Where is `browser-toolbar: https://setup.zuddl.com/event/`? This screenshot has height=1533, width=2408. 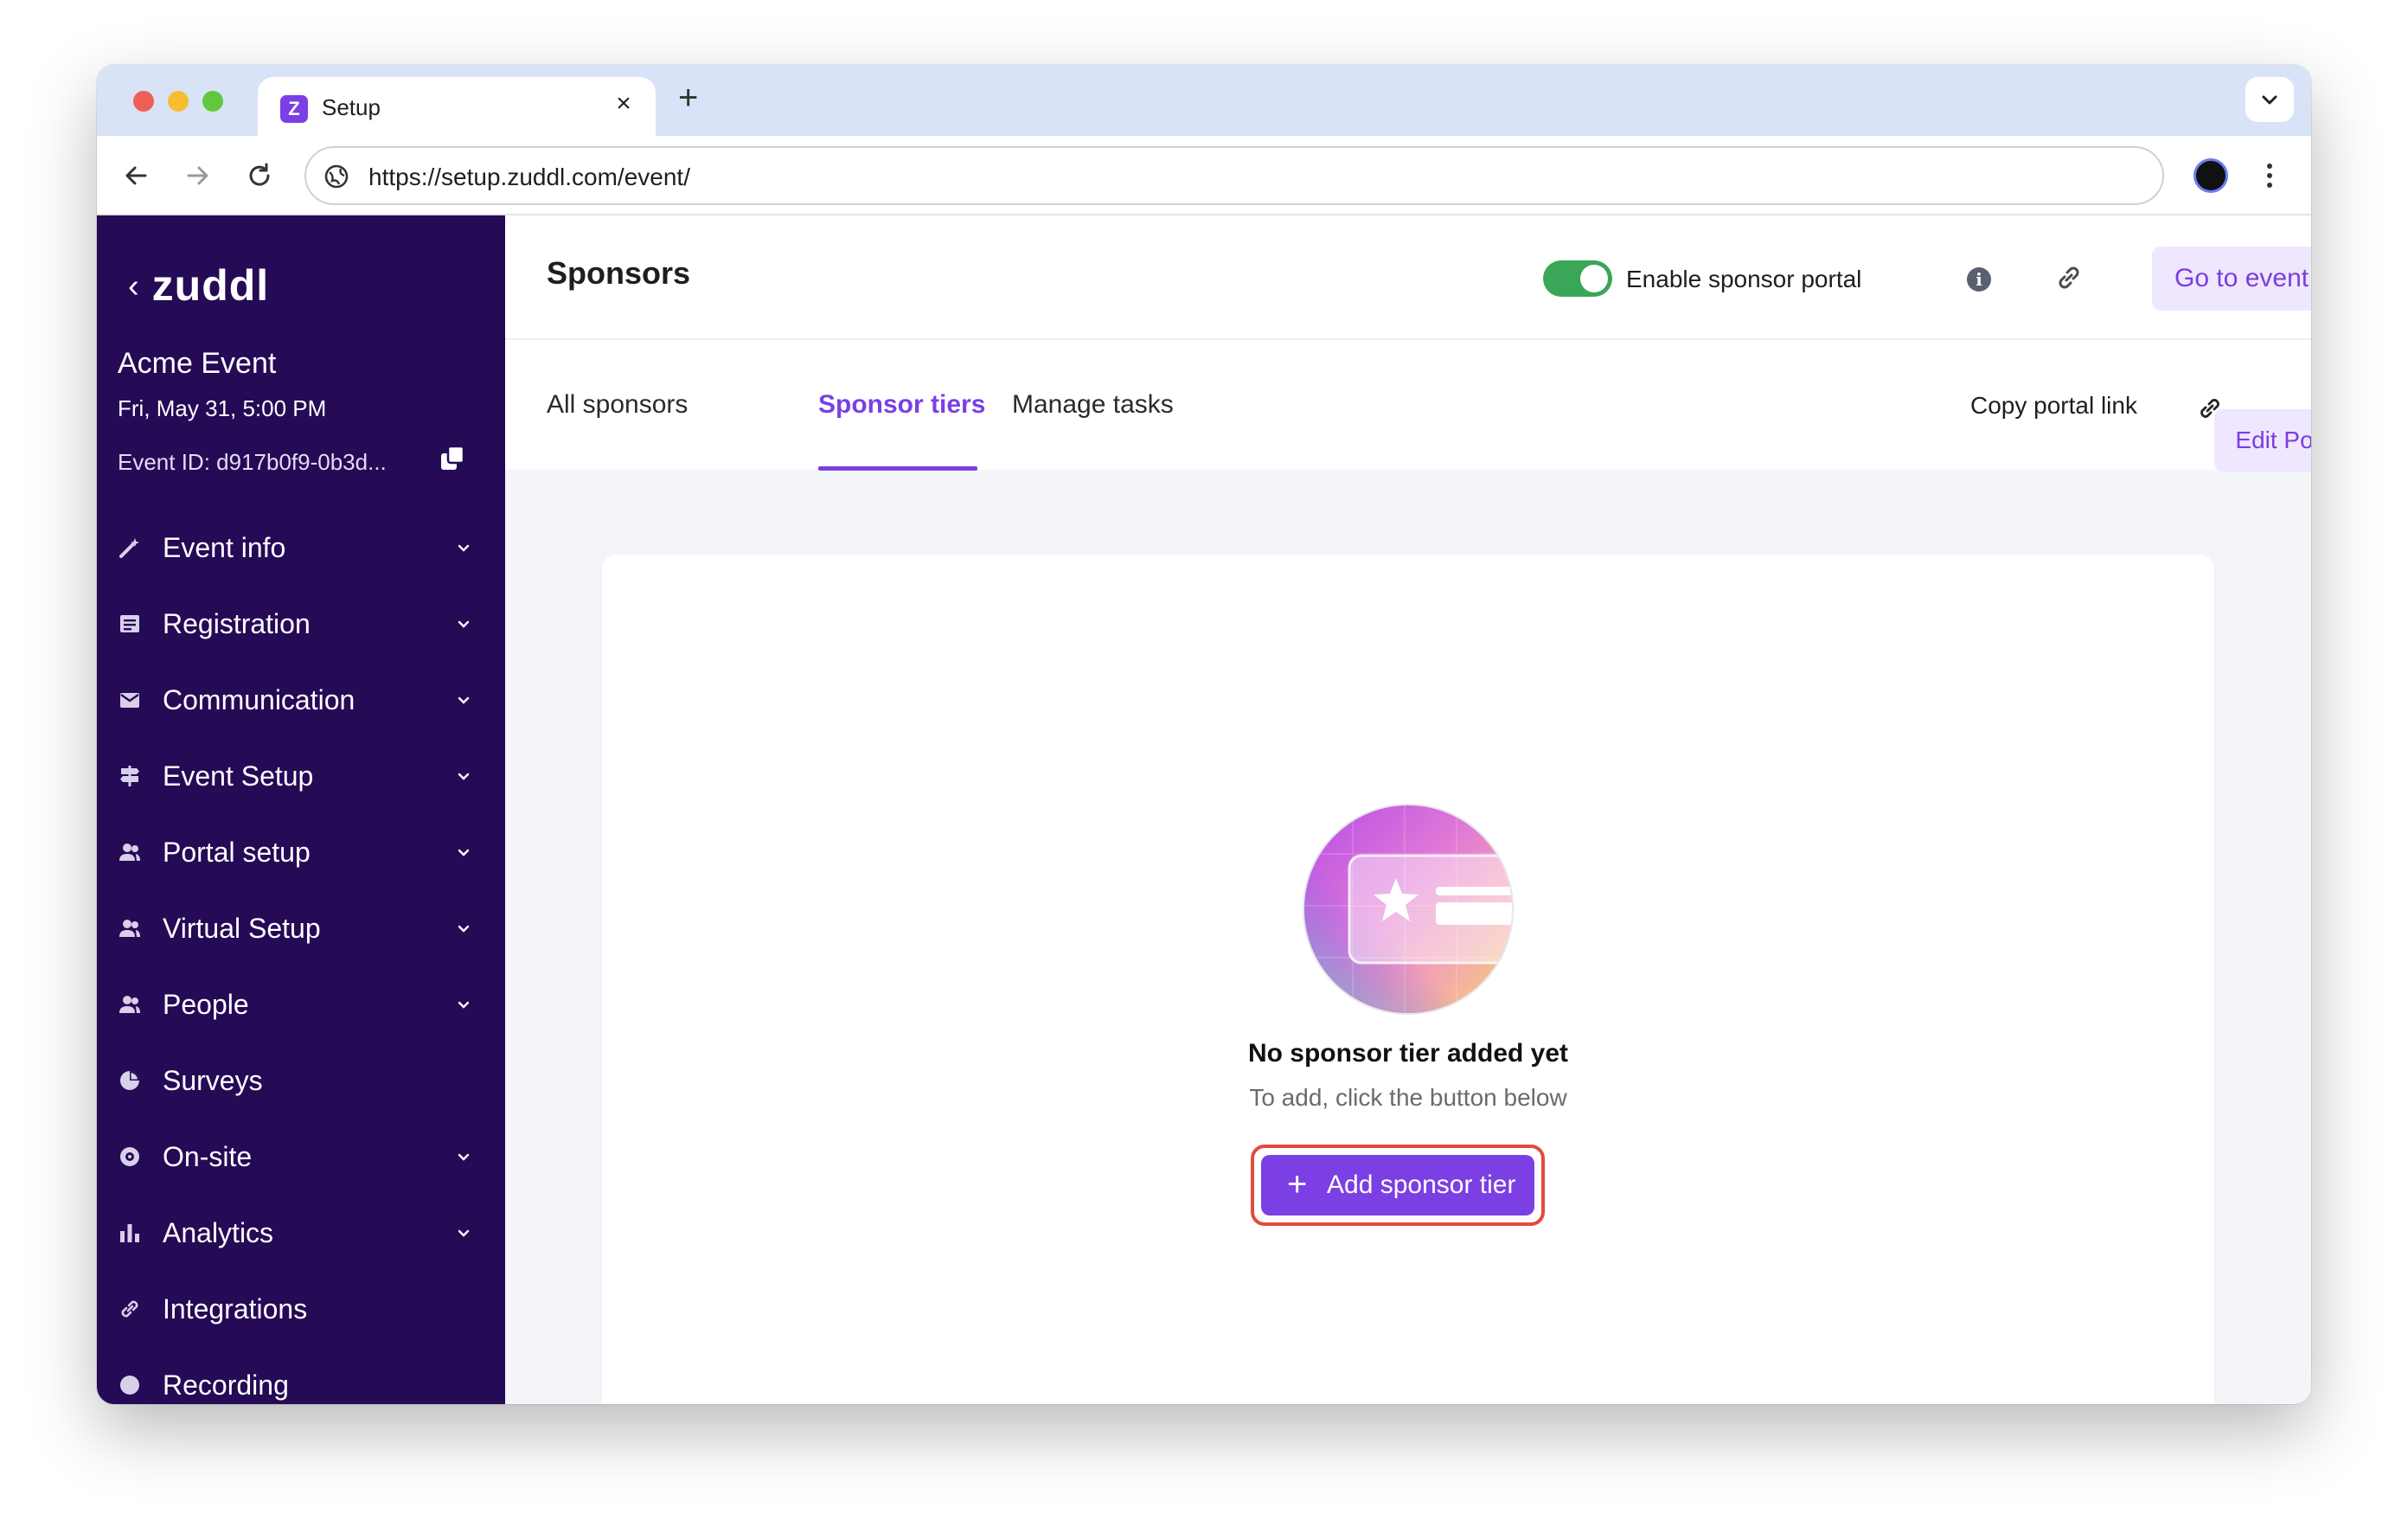 browser-toolbar: https://setup.zuddl.com/event/ is located at coordinates (1204, 175).